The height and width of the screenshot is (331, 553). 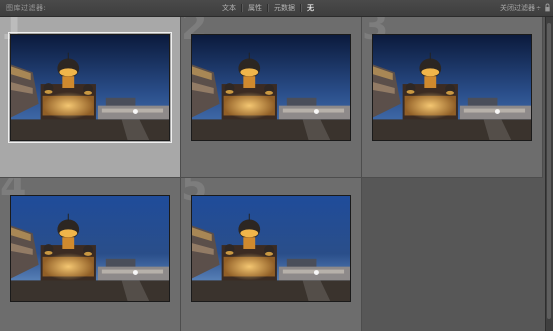 I want to click on filter-tab-text: 文本, so click(x=229, y=8).